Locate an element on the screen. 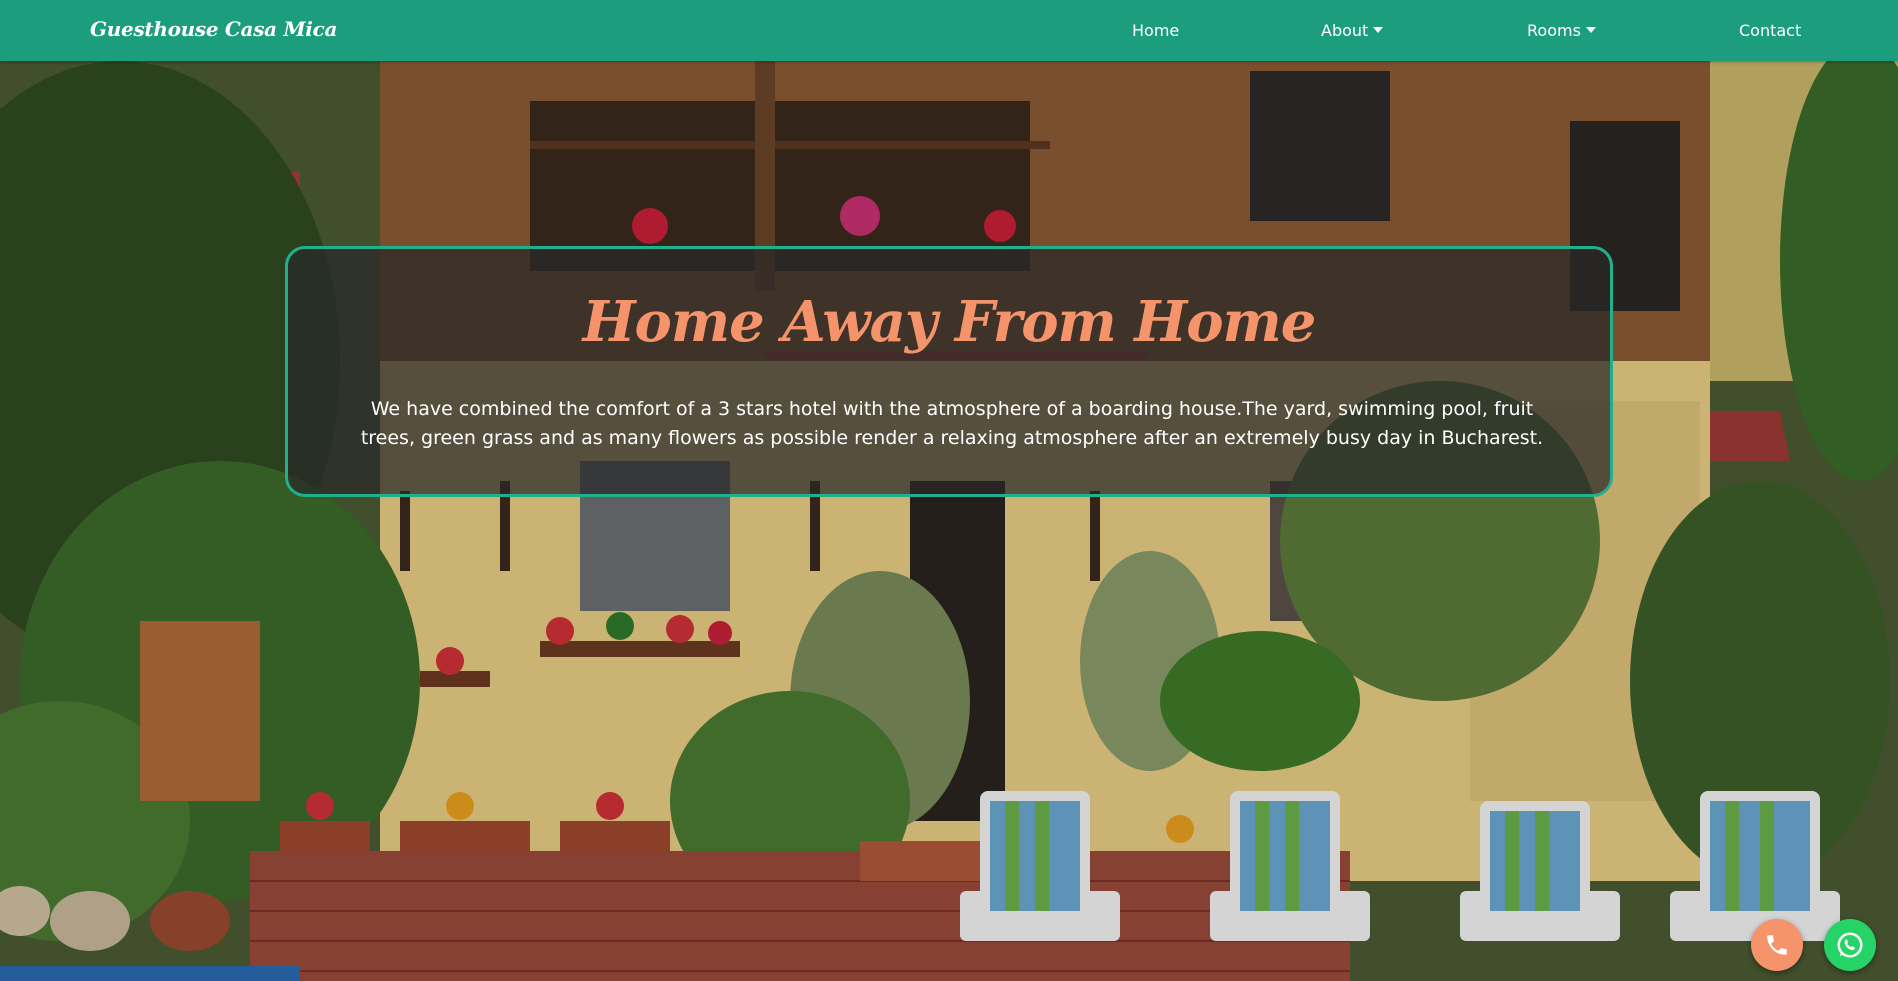 The height and width of the screenshot is (981, 1898). nav-contact: Contact is located at coordinates (1770, 30).